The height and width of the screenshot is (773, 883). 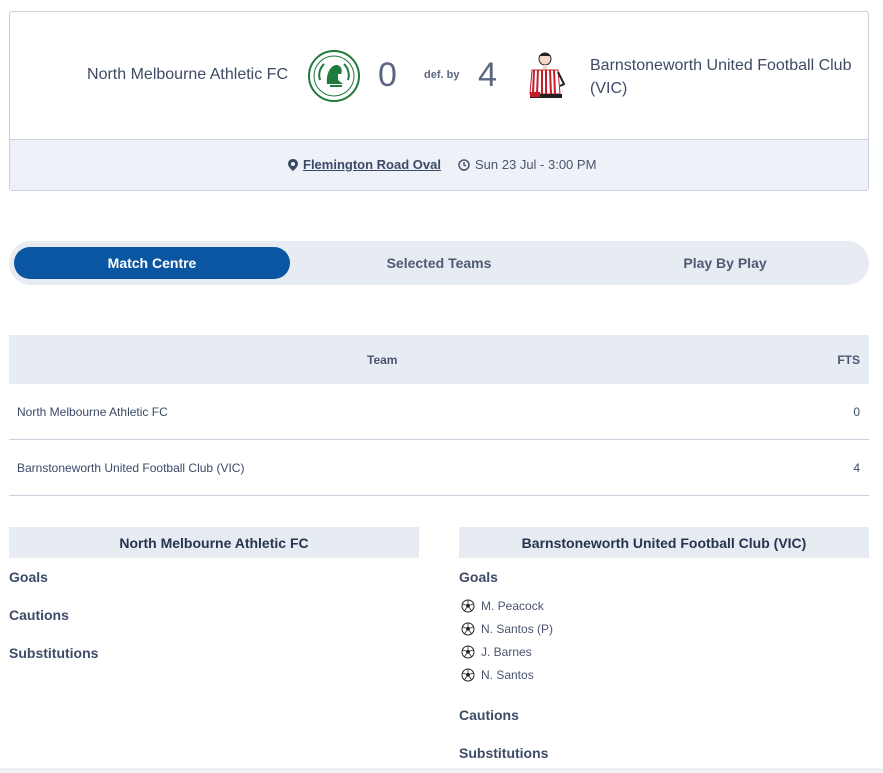 I want to click on away-team-logo-icon, so click(x=546, y=77).